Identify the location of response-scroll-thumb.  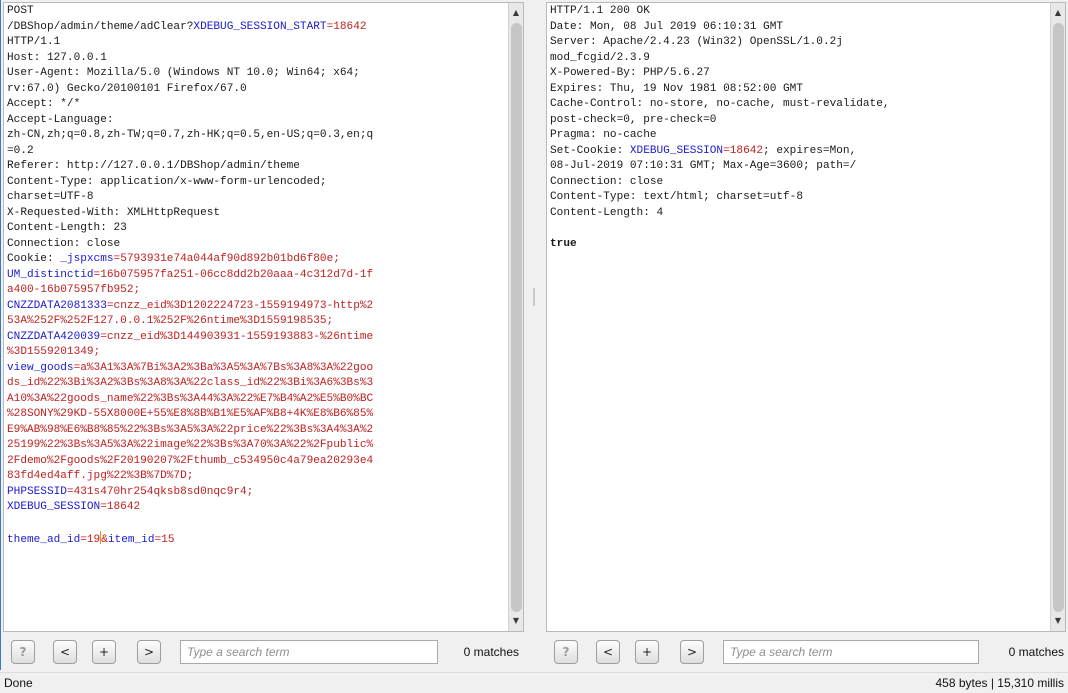
(1058, 317).